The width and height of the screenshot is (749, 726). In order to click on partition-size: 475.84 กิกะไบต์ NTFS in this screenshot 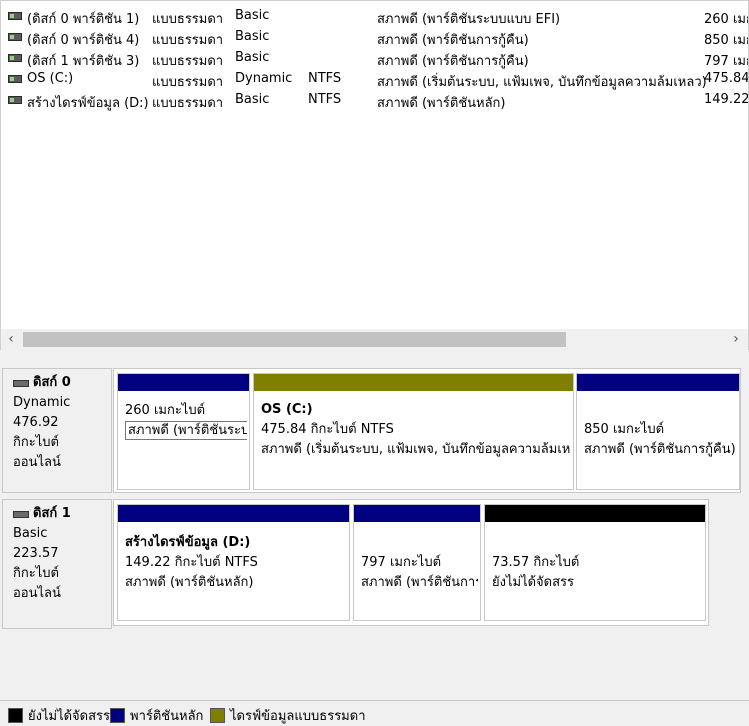, I will do `click(327, 429)`.